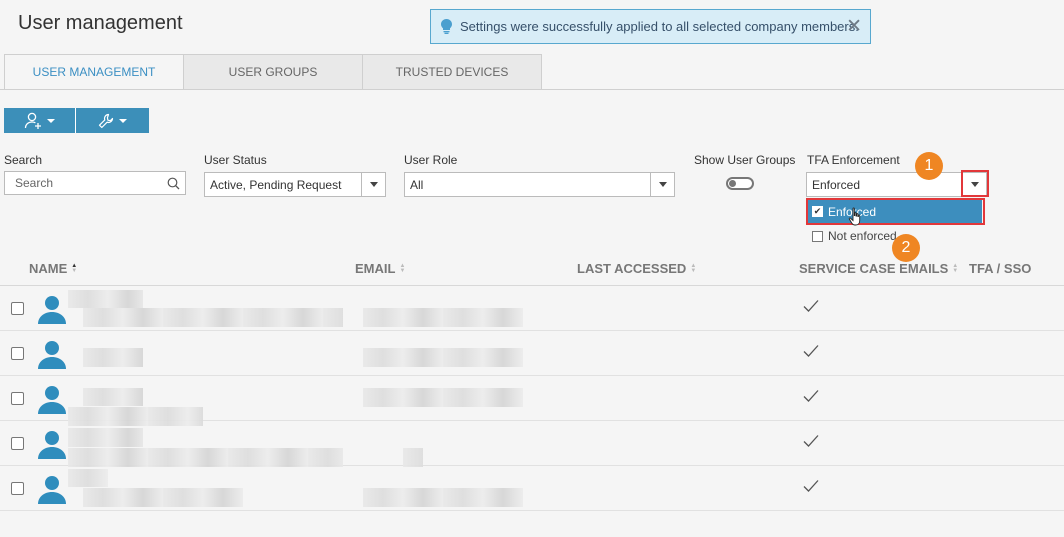 This screenshot has width=1064, height=537. I want to click on show-user-groups-toggle, so click(740, 183).